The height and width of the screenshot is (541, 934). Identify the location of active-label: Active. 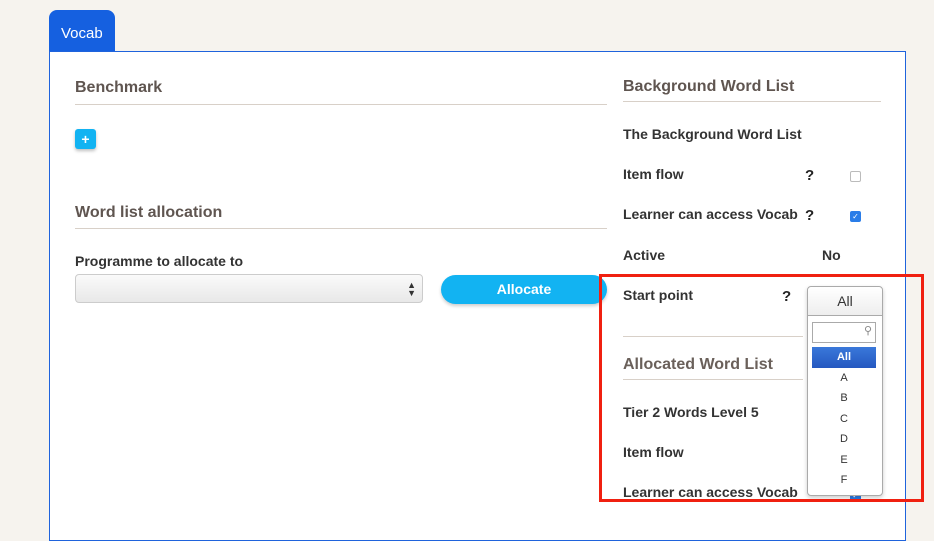
(644, 255).